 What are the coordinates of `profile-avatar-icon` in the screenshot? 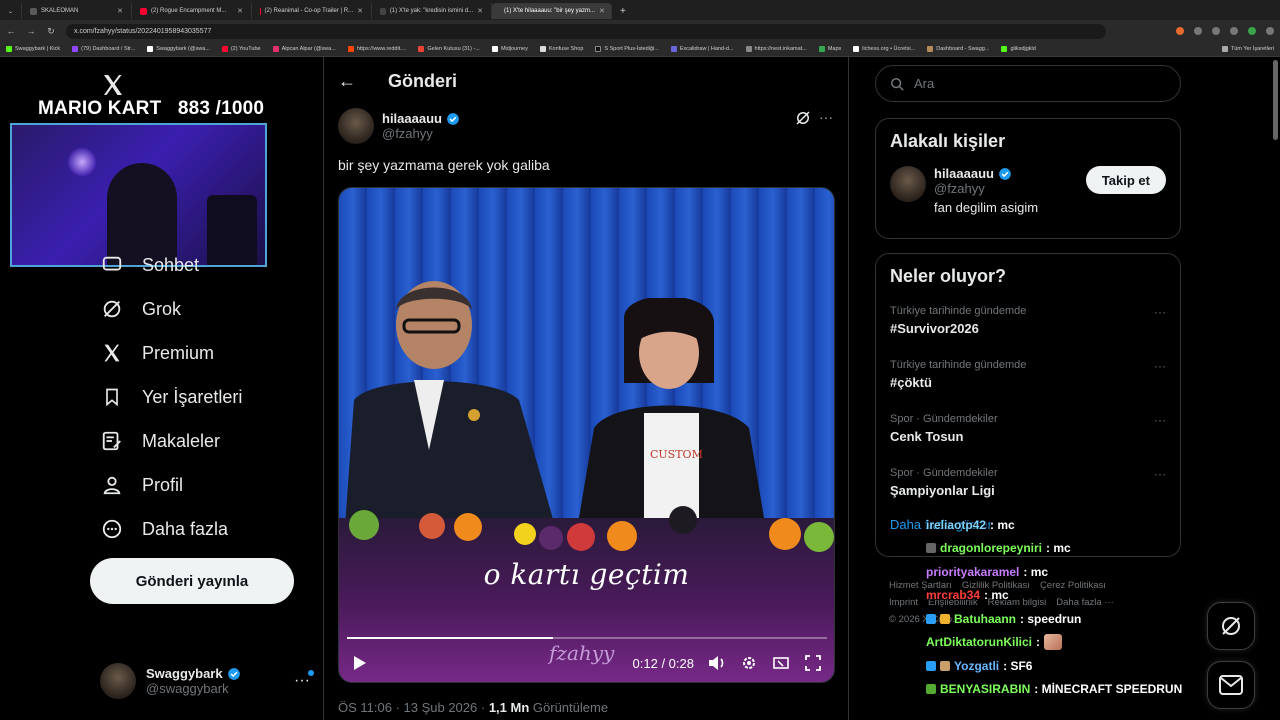 It's located at (1252, 31).